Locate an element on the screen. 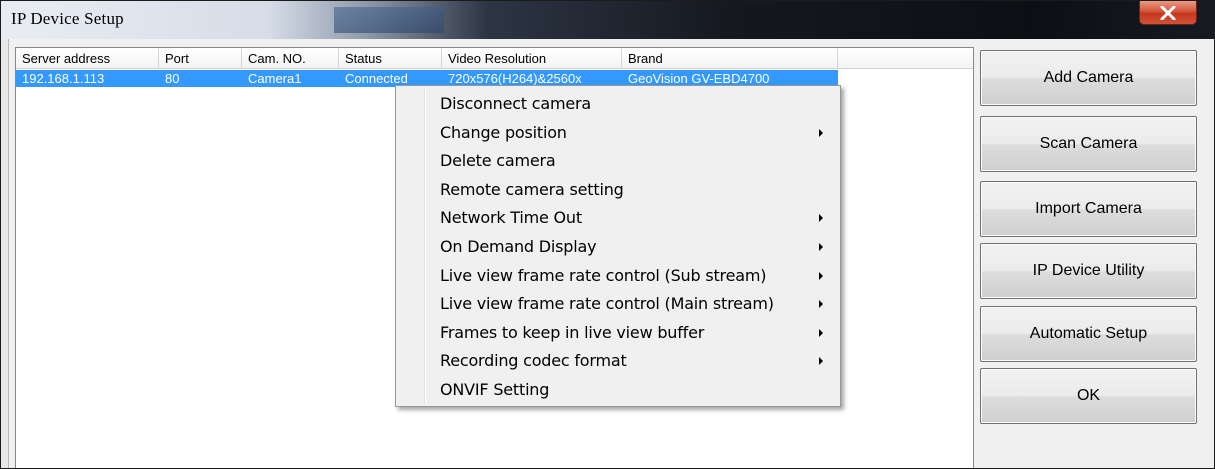 The height and width of the screenshot is (469, 1215). window-title: IP Device Setup is located at coordinates (67, 18).